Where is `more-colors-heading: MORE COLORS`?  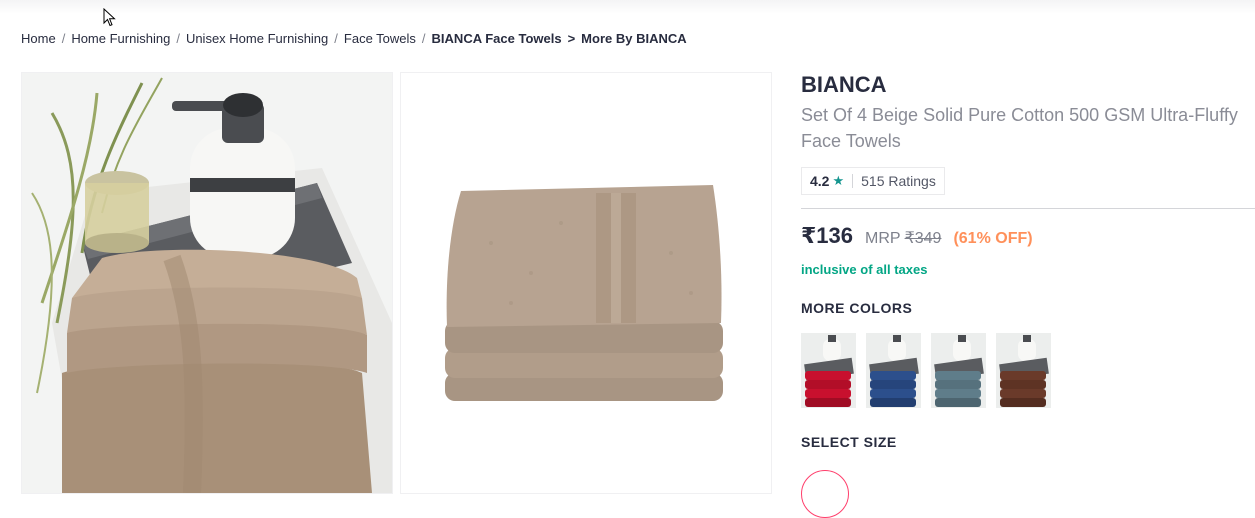
more-colors-heading: MORE COLORS is located at coordinates (857, 308).